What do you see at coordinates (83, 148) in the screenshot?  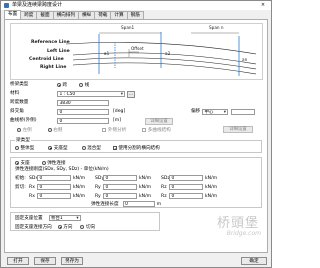 I see `mixed-type-radio` at bounding box center [83, 148].